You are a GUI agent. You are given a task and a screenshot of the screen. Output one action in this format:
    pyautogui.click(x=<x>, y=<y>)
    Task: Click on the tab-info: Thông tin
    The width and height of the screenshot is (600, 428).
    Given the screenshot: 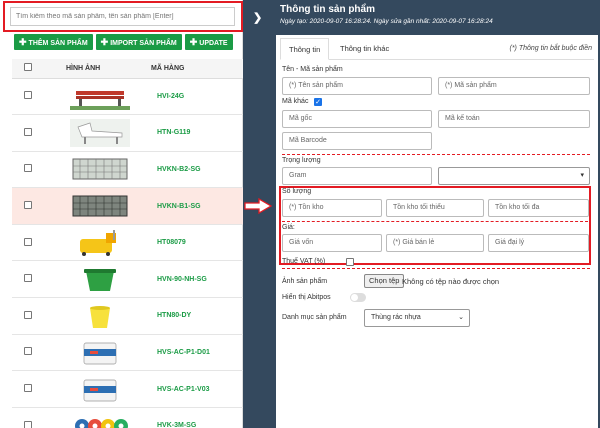 What is the action you would take?
    pyautogui.click(x=305, y=49)
    